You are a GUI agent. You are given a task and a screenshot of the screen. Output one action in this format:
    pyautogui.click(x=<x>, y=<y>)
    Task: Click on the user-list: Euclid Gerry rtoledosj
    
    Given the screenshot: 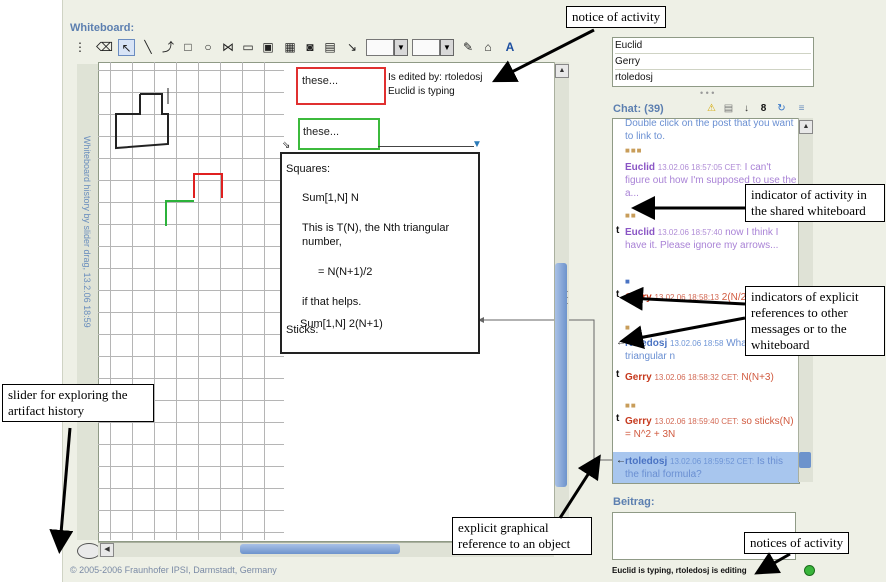 What is the action you would take?
    pyautogui.click(x=713, y=62)
    